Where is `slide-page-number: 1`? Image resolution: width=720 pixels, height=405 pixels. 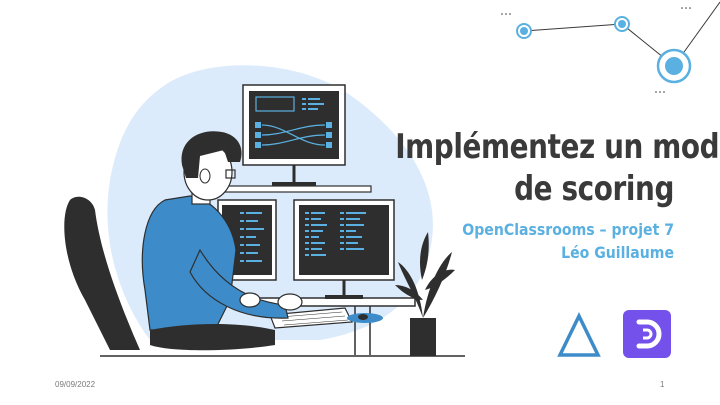 slide-page-number: 1 is located at coordinates (662, 384).